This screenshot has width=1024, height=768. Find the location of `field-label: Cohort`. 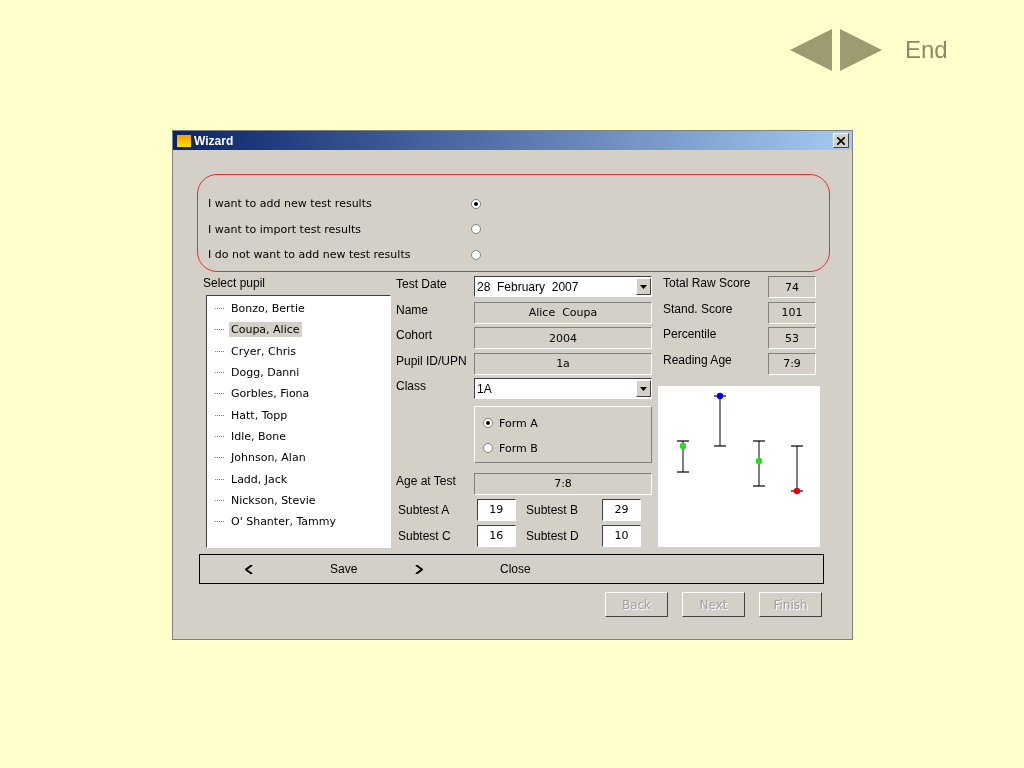

field-label: Cohort is located at coordinates (415, 334).